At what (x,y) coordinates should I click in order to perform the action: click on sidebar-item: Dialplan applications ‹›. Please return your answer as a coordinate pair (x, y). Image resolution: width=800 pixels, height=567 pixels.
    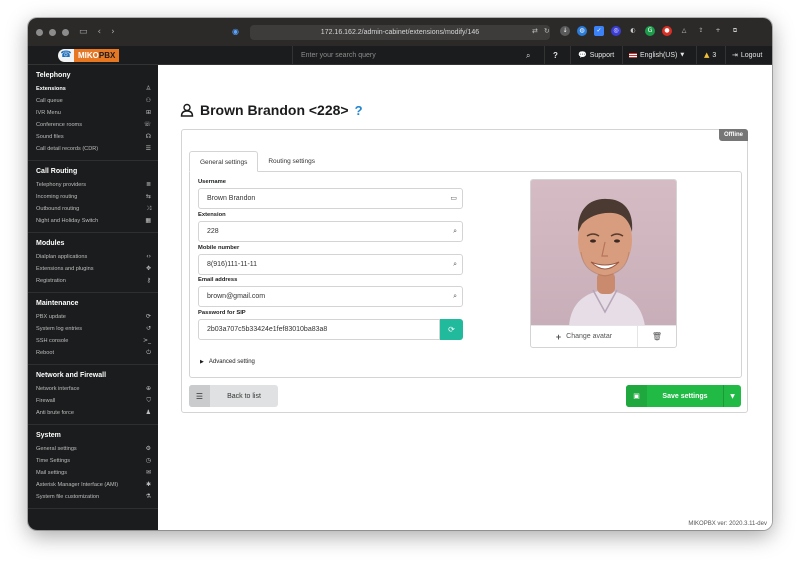
    Looking at the image, I should click on (93, 257).